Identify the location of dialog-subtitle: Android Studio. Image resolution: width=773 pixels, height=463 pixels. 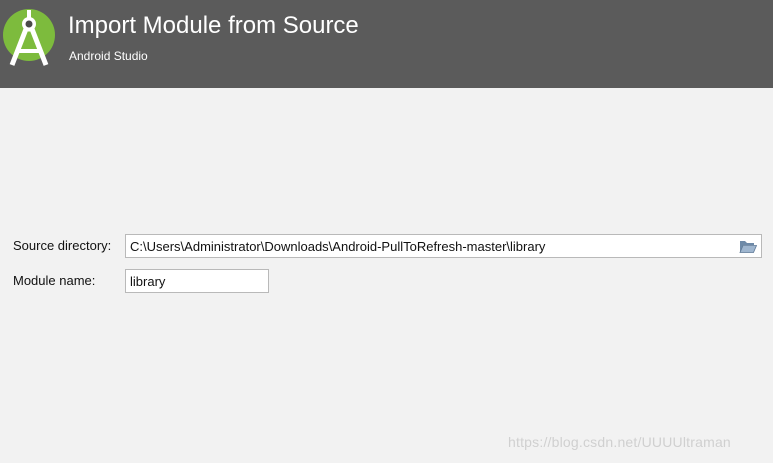
(108, 56).